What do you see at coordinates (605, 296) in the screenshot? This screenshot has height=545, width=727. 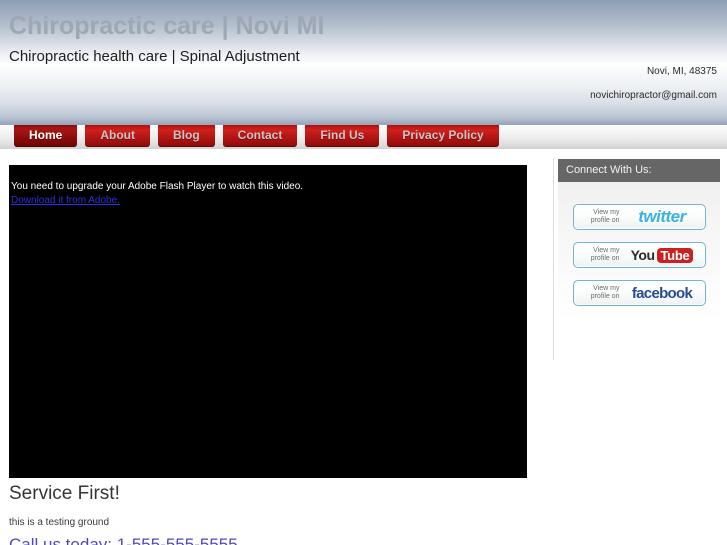 I see `facebook-badge-label-line2: profile on` at bounding box center [605, 296].